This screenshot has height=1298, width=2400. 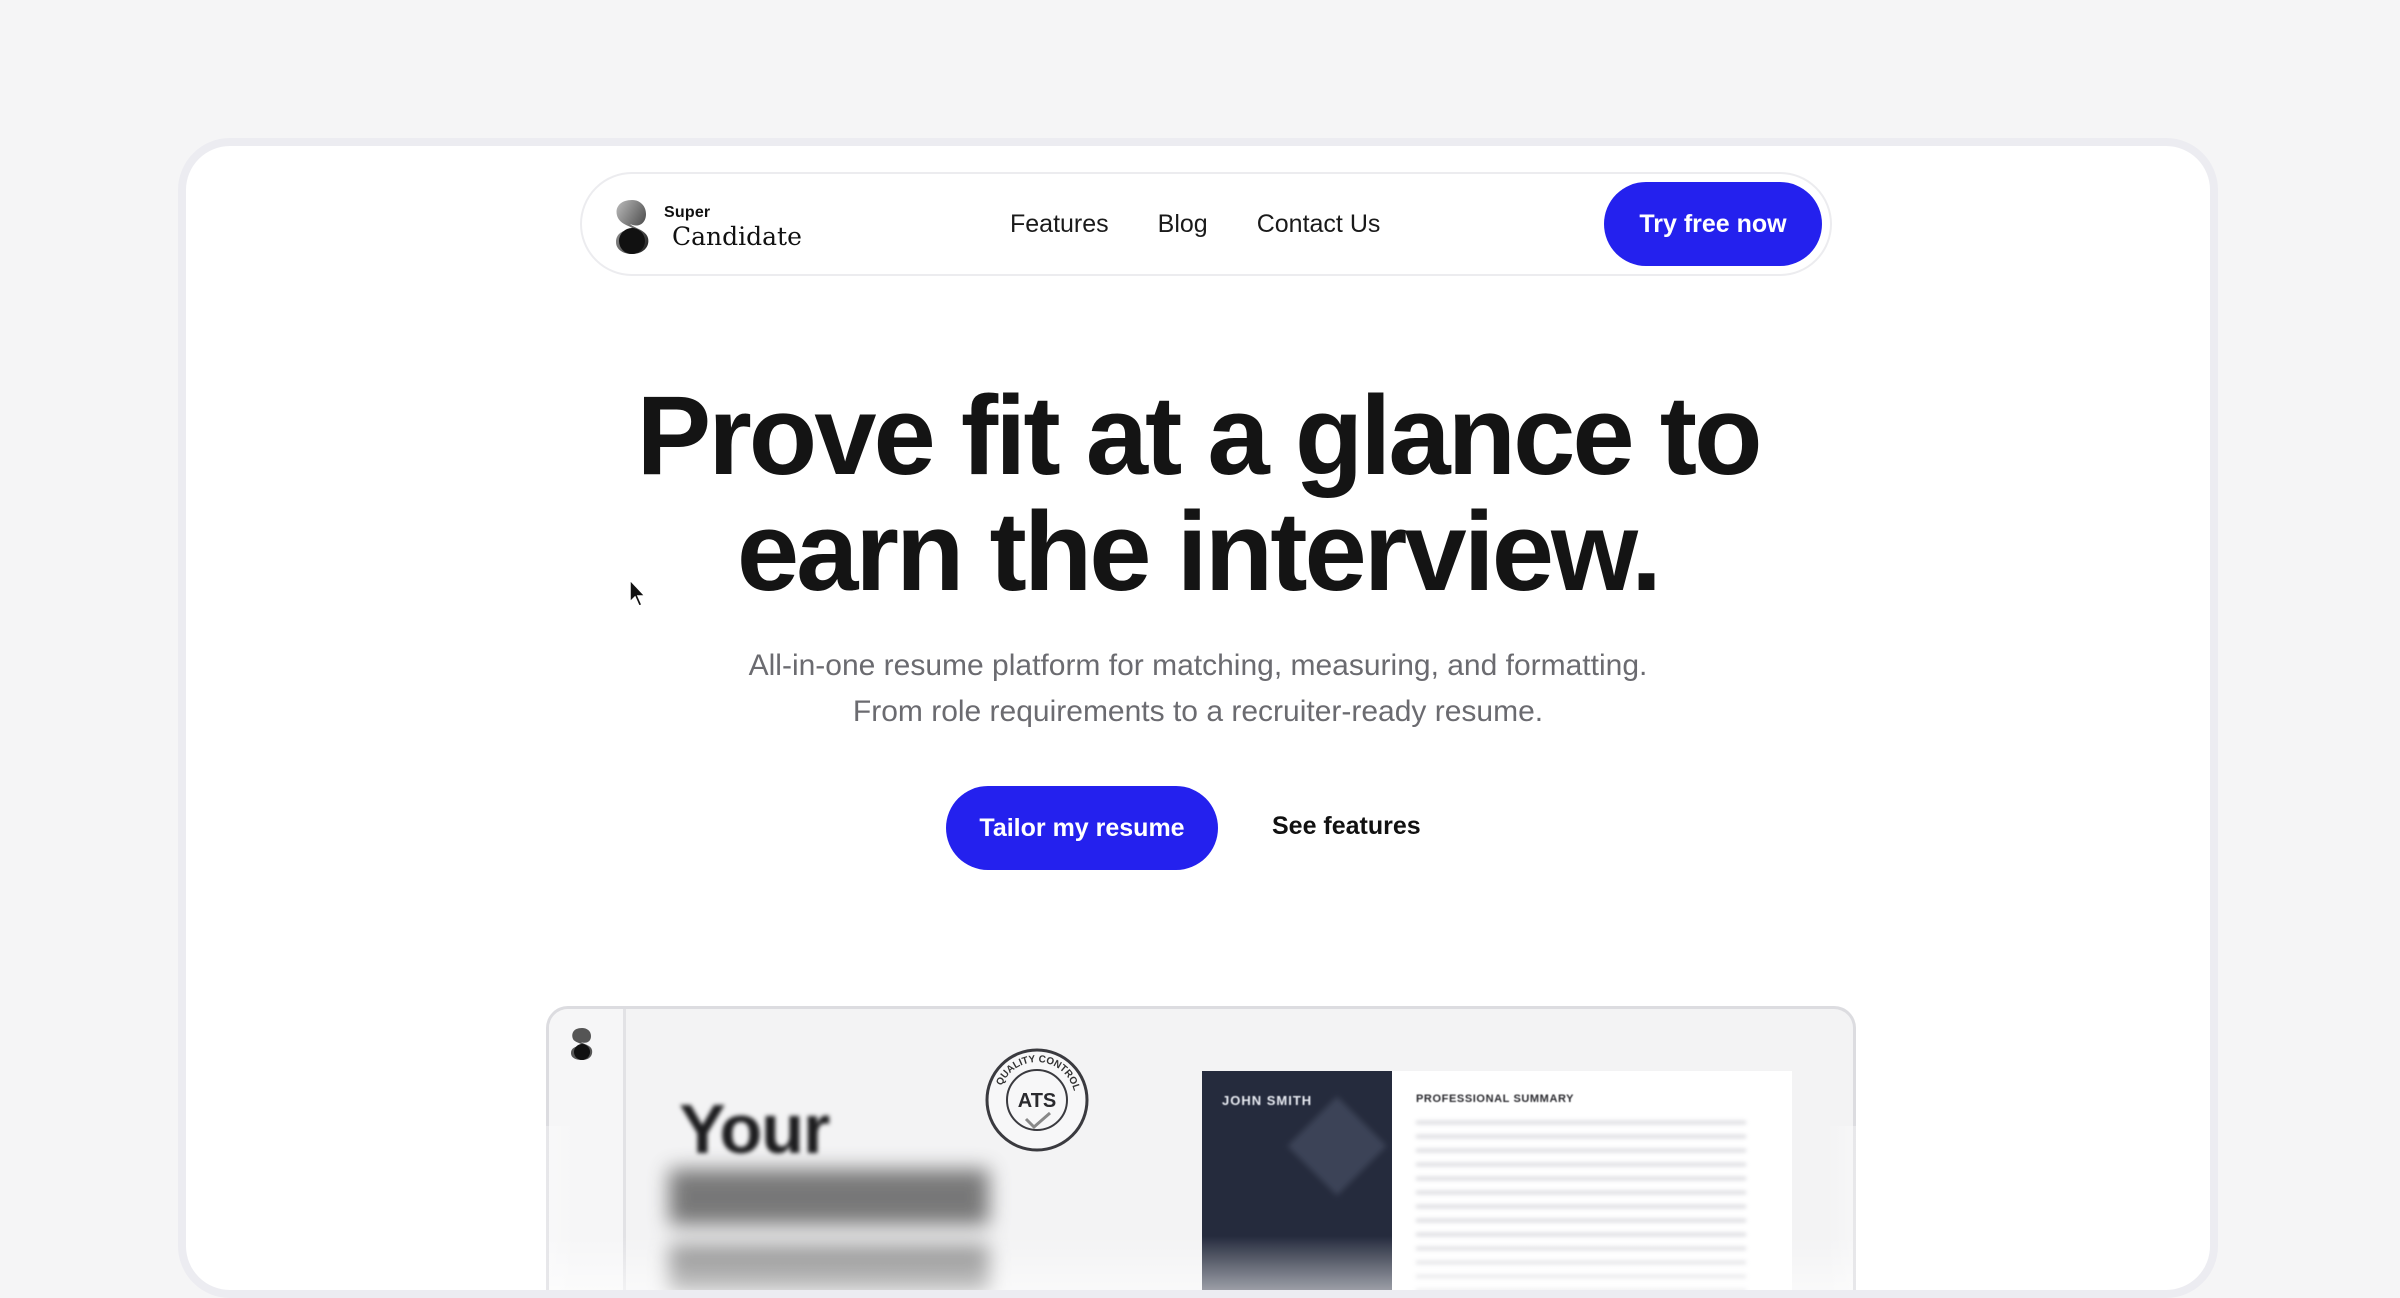 I want to click on hero-title-line-2: earn the interview., so click(x=1199, y=551).